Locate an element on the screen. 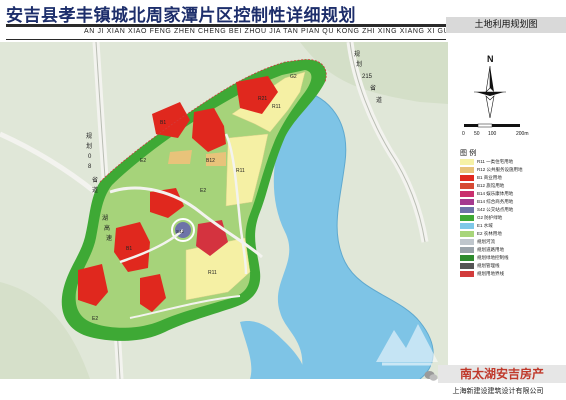 This screenshot has height=400, width=566. parcel-code-e2-3: E2 is located at coordinates (95, 319).